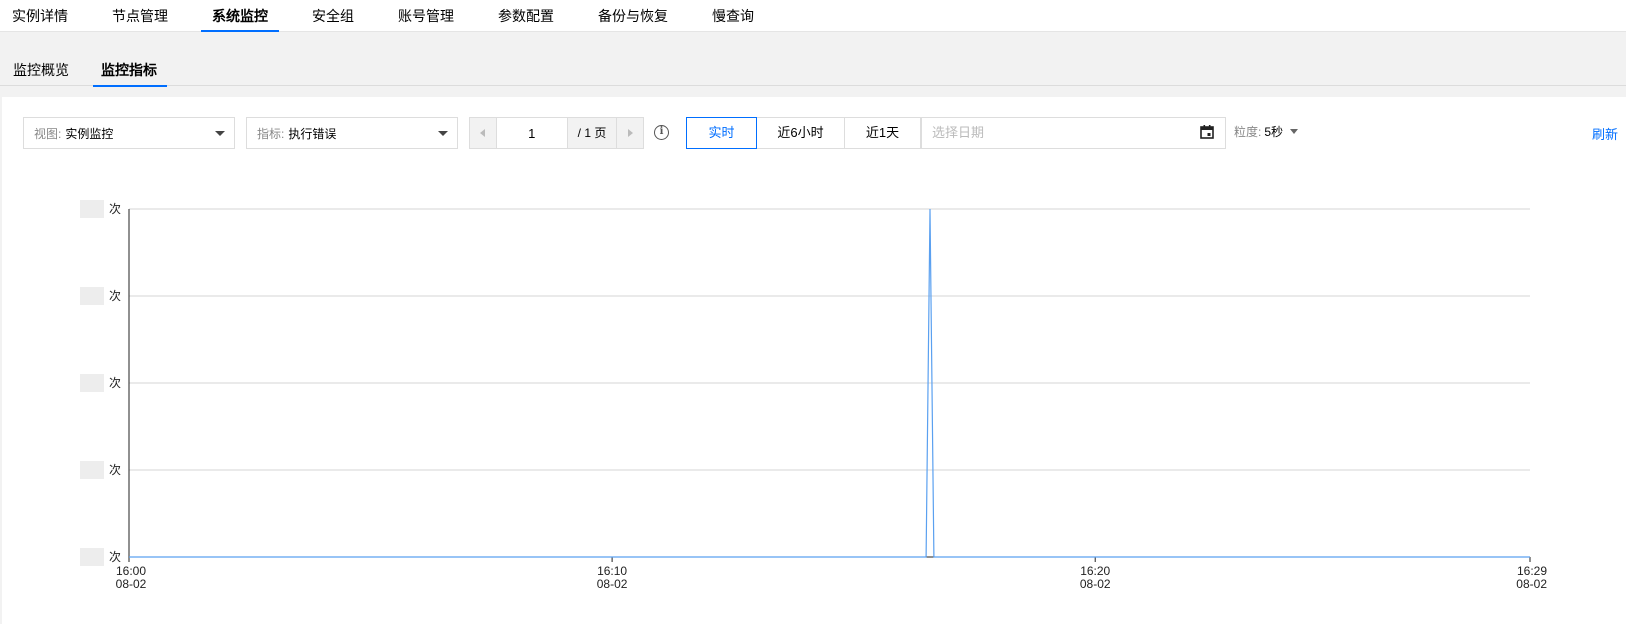  Describe the element at coordinates (1095, 571) in the screenshot. I see `x-tick-time: 16:20` at that location.